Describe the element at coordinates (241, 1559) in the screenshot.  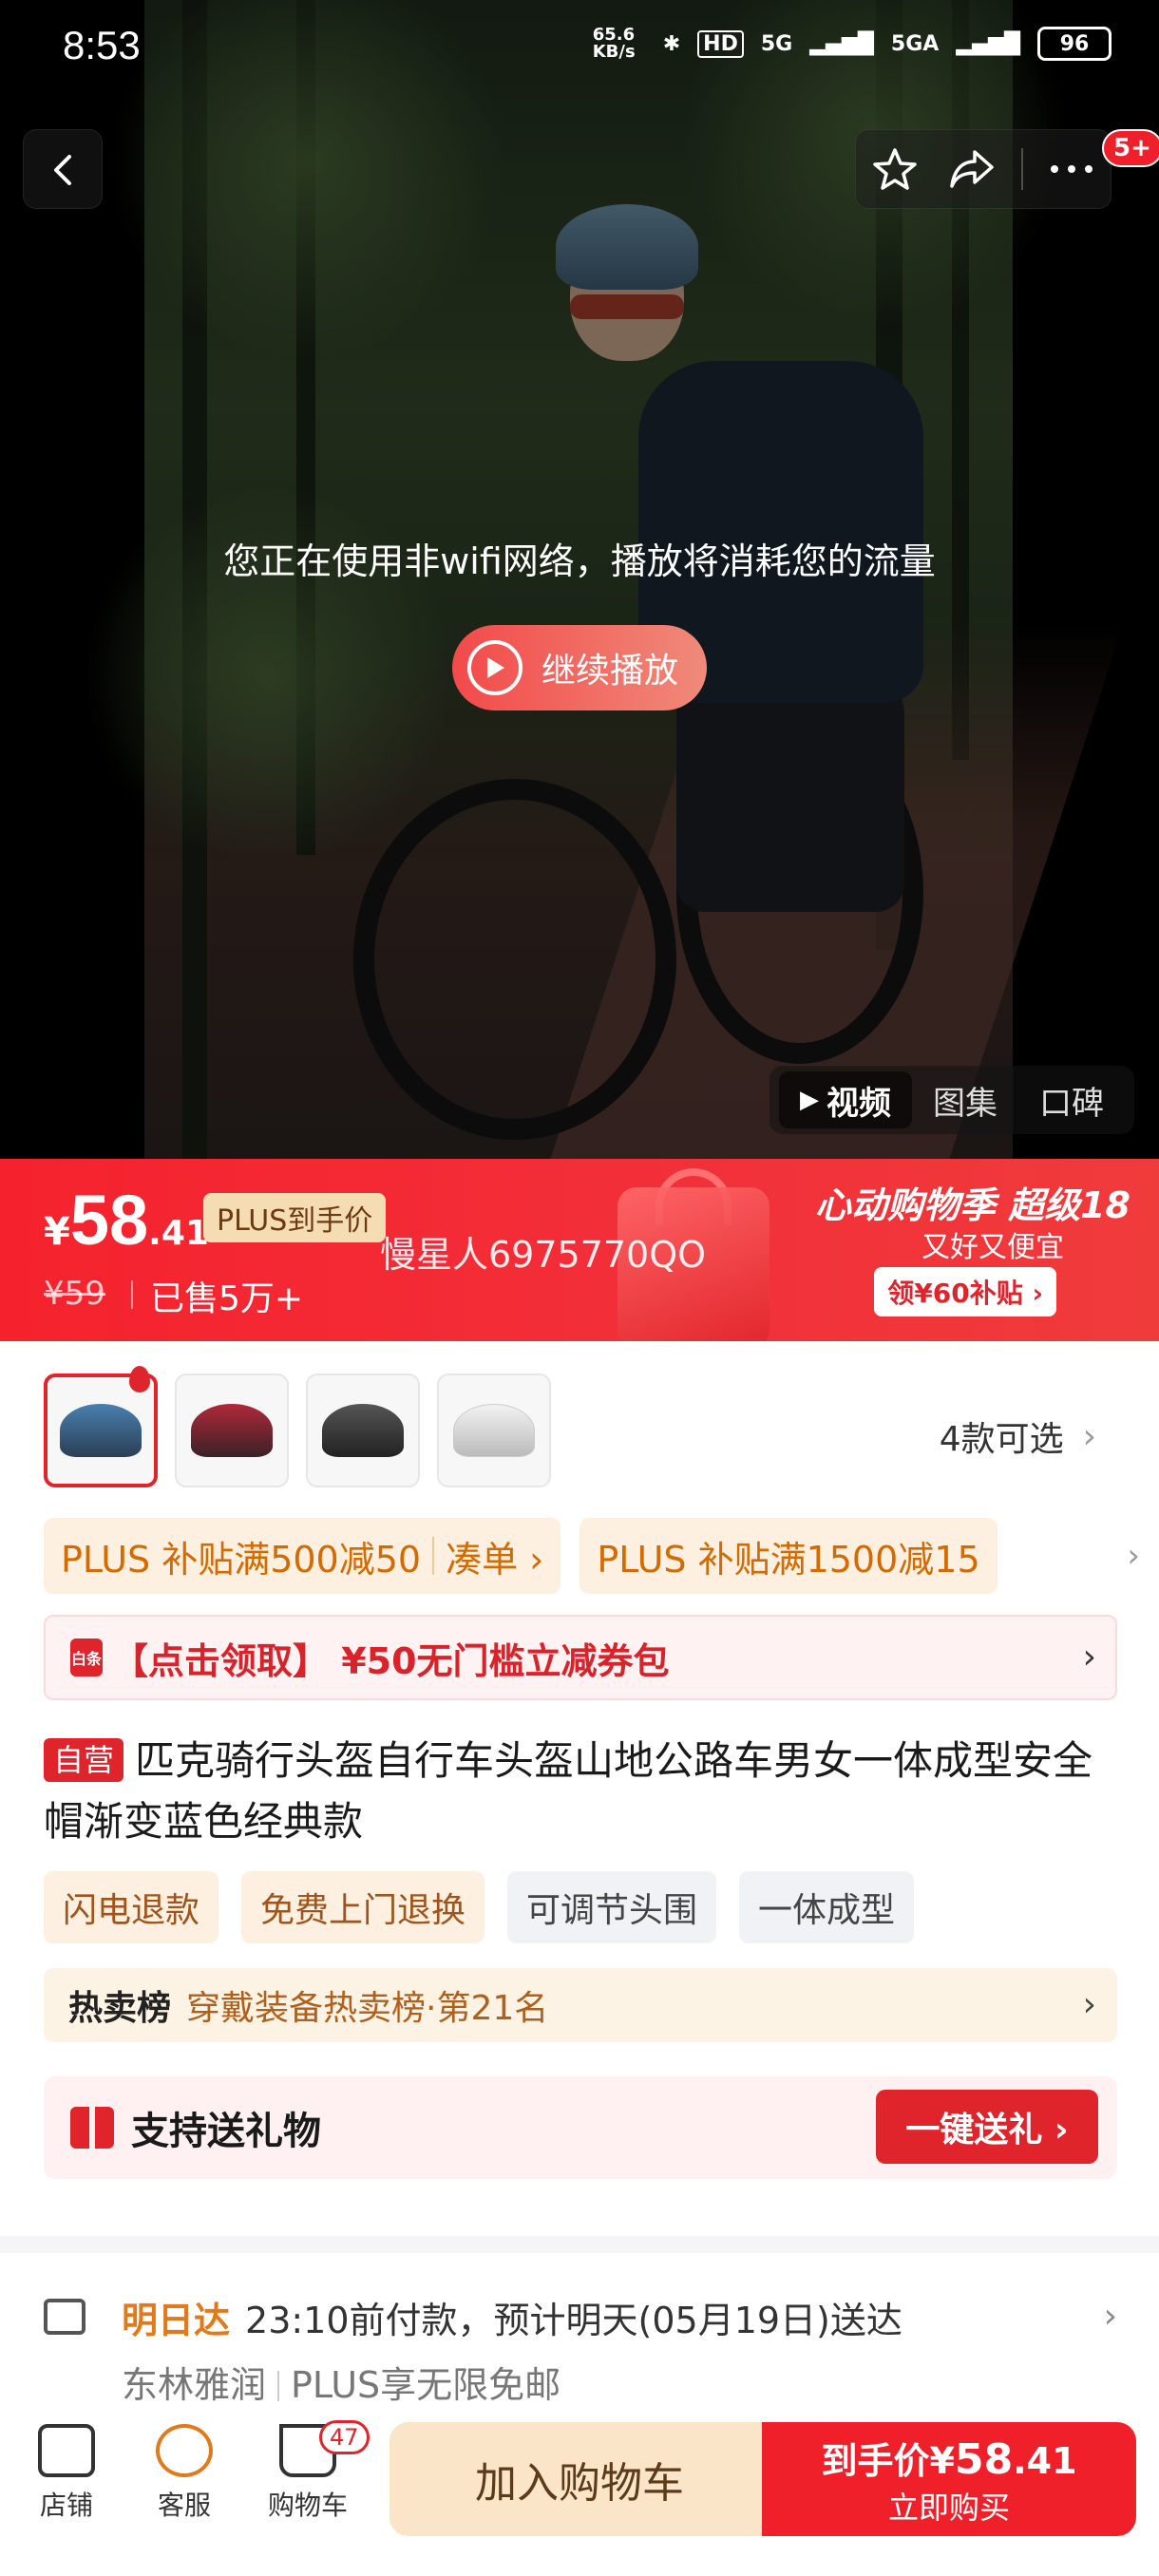
I see `coupon-label: PLUS 补贴满500减50` at that location.